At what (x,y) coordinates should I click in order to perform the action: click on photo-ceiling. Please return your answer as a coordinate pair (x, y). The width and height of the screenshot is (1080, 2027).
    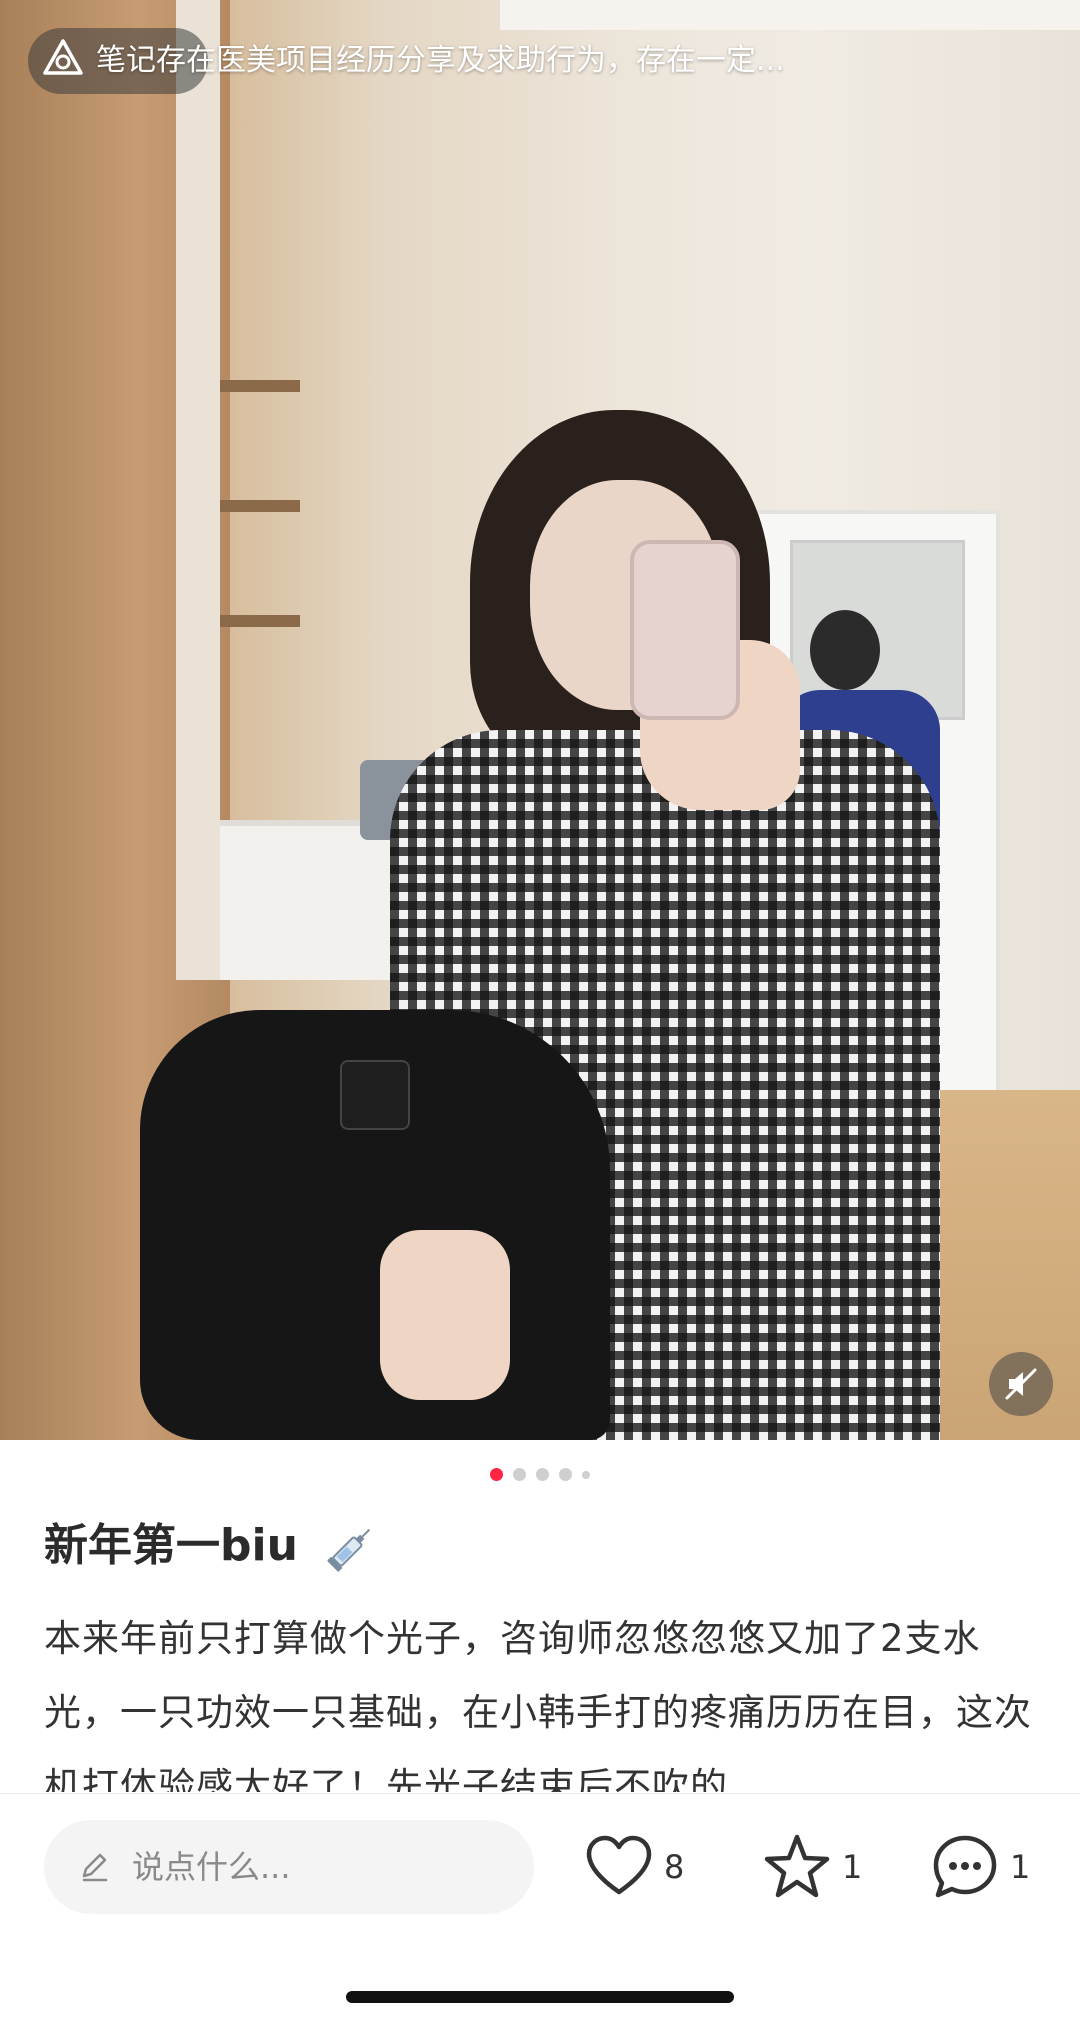
    Looking at the image, I should click on (790, 15).